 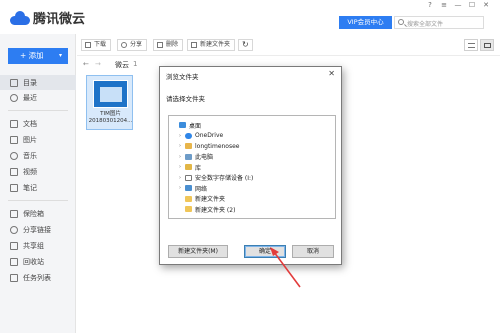 I want to click on add-label: 添加, so click(x=36, y=55).